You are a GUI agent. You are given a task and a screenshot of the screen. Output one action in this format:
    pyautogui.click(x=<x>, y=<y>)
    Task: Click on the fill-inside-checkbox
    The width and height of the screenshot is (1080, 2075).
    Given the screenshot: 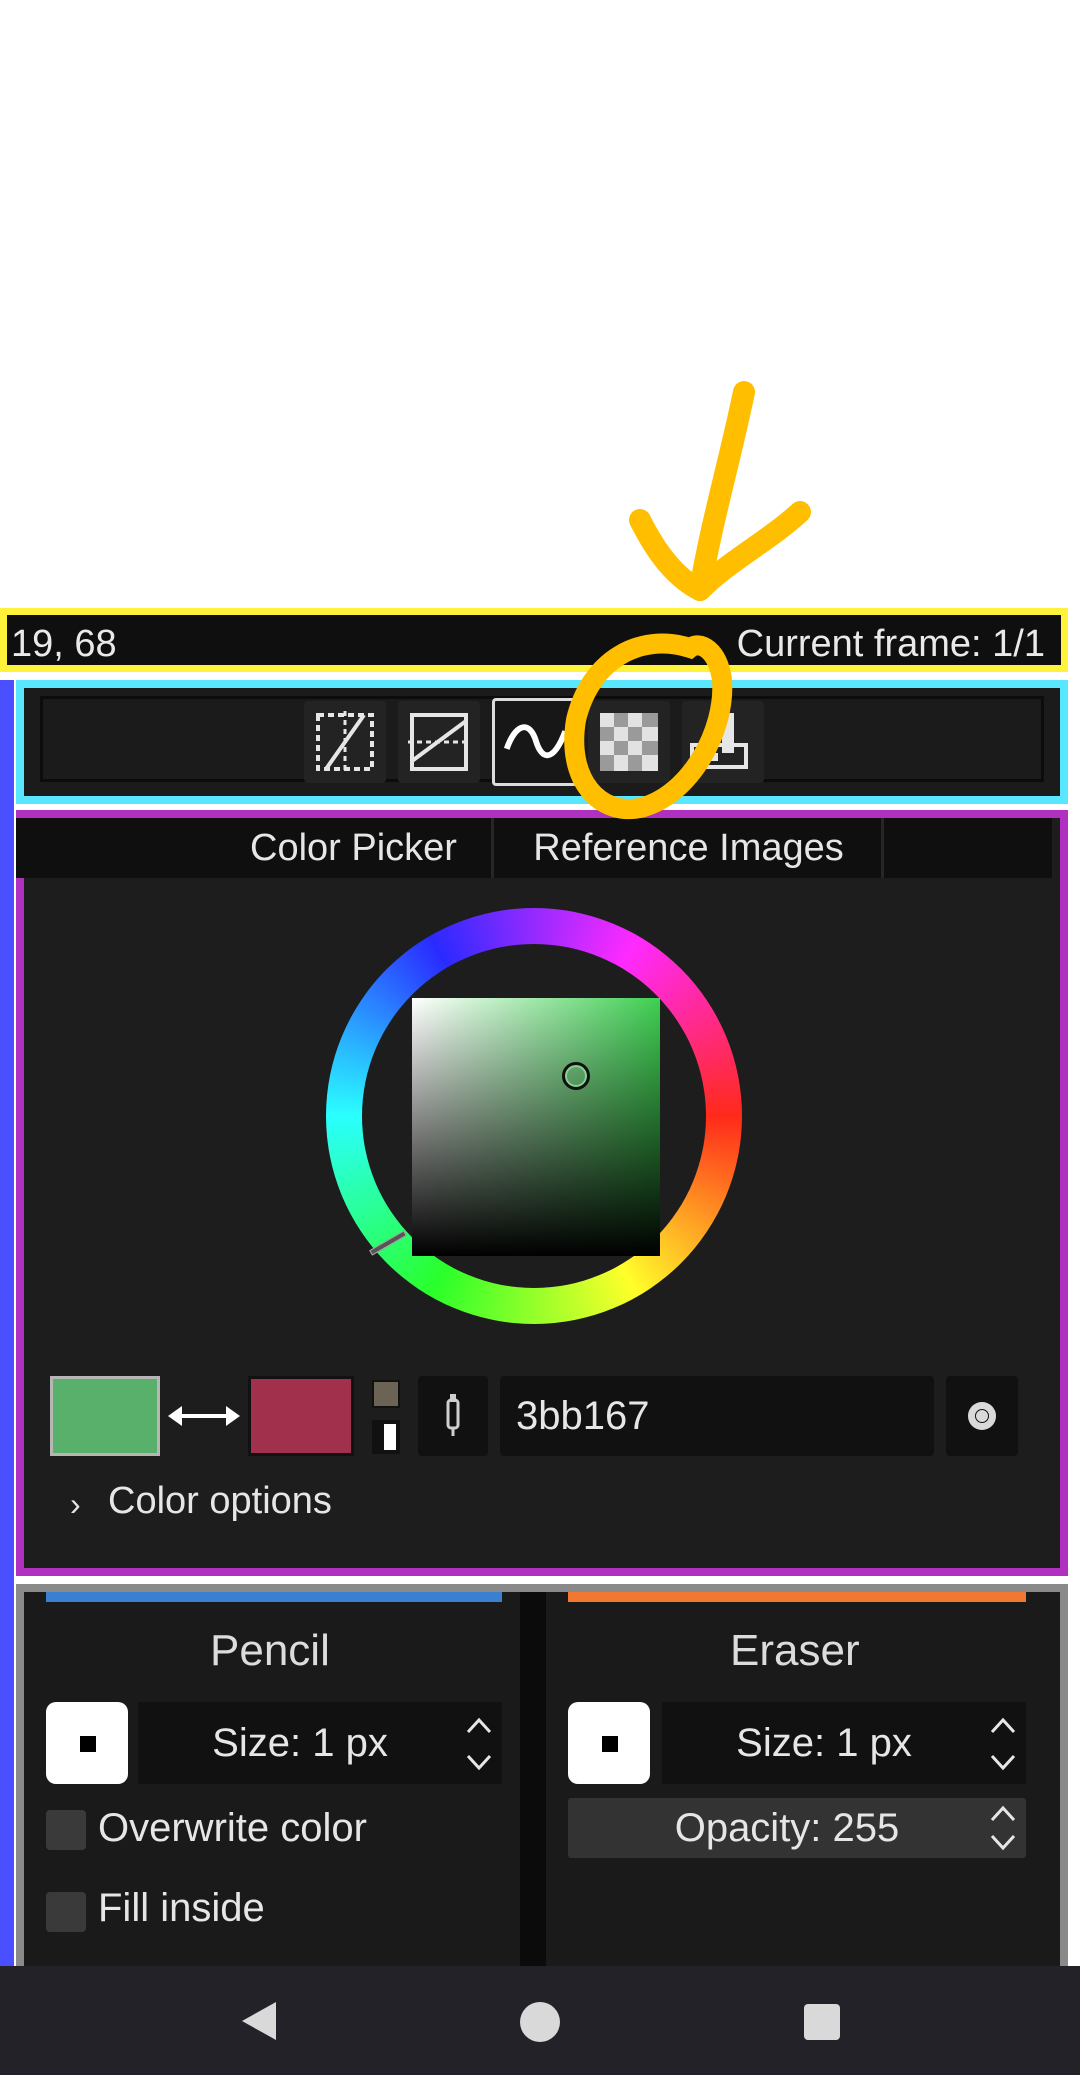 What is the action you would take?
    pyautogui.click(x=66, y=1912)
    